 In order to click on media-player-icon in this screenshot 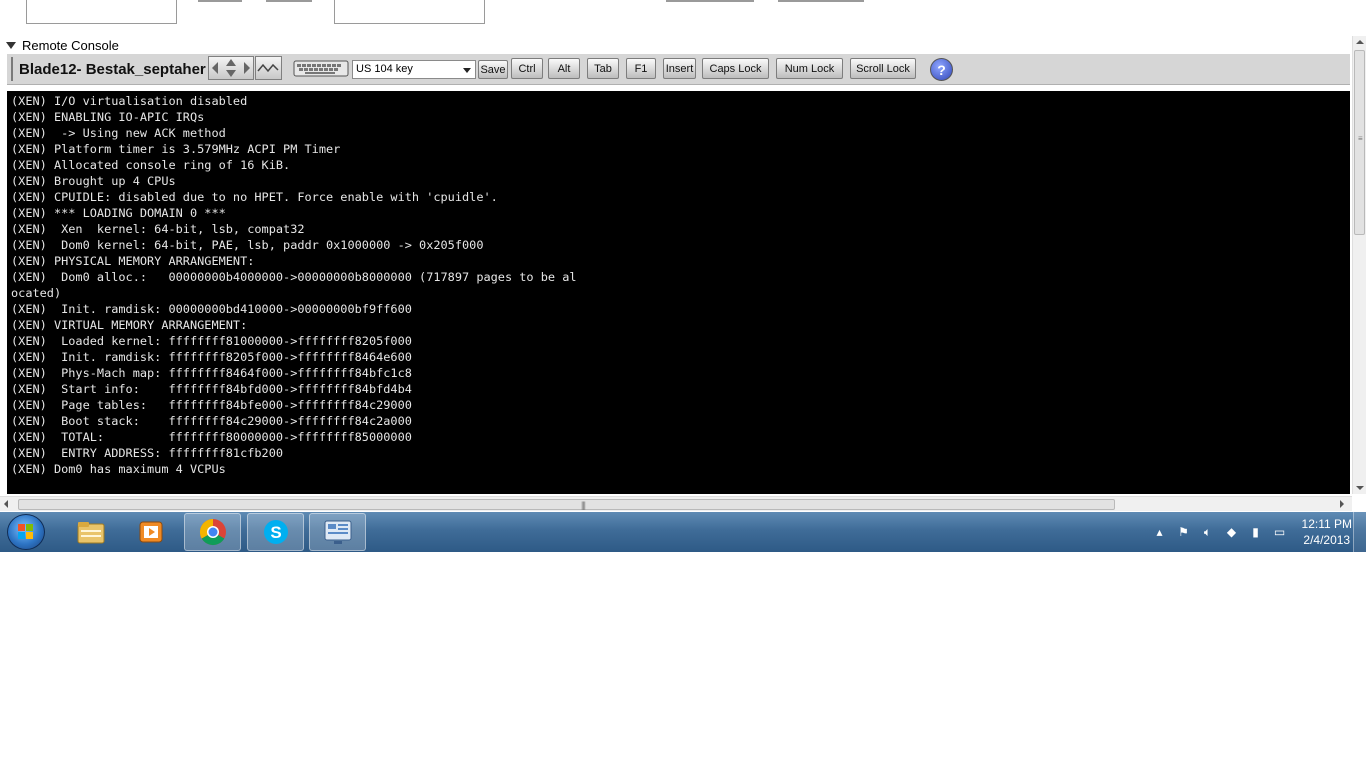, I will do `click(150, 532)`.